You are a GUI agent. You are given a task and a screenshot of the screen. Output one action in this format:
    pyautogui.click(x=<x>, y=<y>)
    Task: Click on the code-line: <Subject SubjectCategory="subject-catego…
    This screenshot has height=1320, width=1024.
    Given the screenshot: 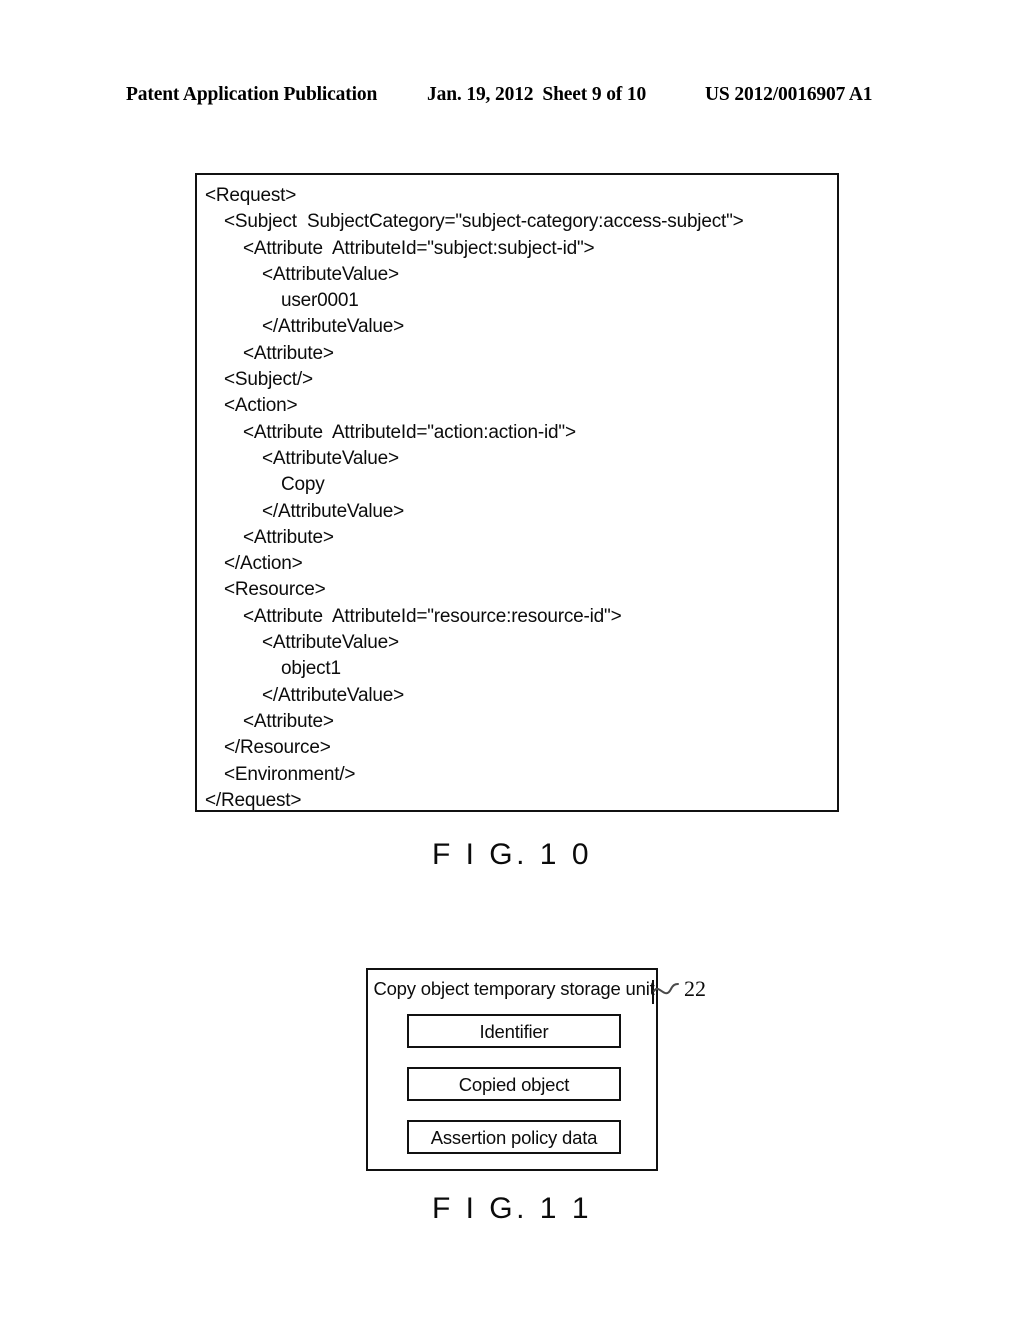 What is the action you would take?
    pyautogui.click(x=484, y=222)
    